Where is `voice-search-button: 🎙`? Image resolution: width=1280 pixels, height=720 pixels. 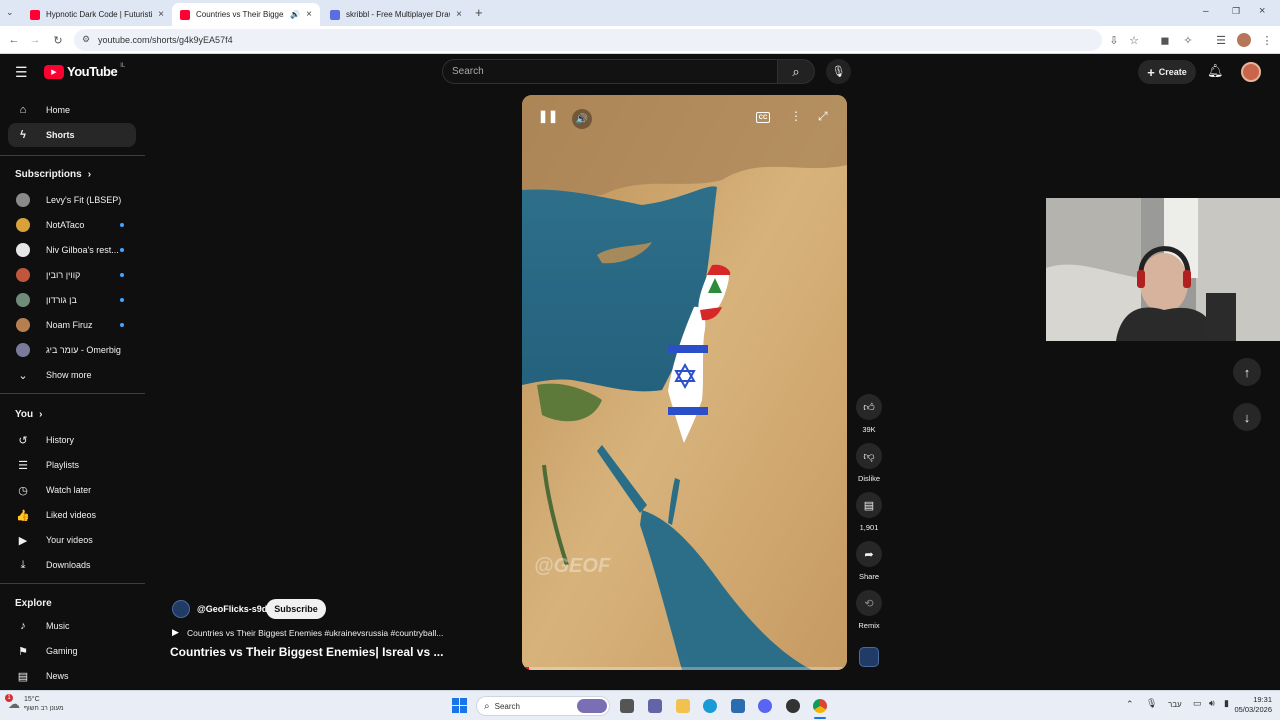 voice-search-button: 🎙 is located at coordinates (838, 71).